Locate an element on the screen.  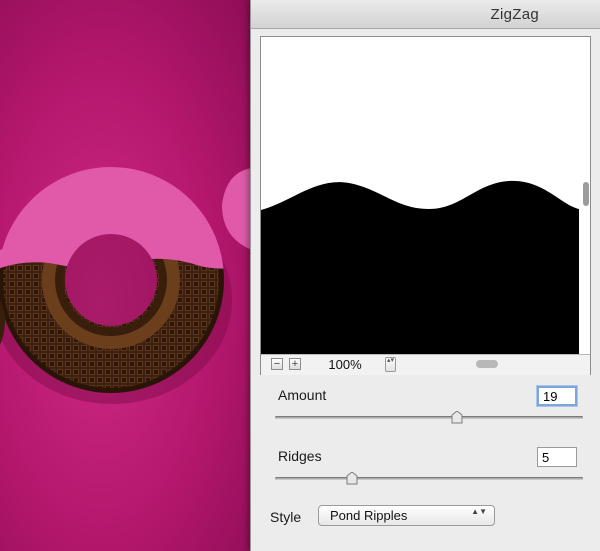
amount-input is located at coordinates (557, 396).